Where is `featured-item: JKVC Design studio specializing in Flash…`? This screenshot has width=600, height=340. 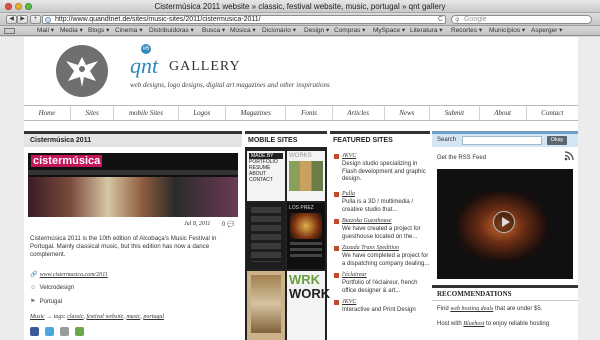 featured-item: JKVC Design studio specializing in Flash… is located at coordinates (380, 168).